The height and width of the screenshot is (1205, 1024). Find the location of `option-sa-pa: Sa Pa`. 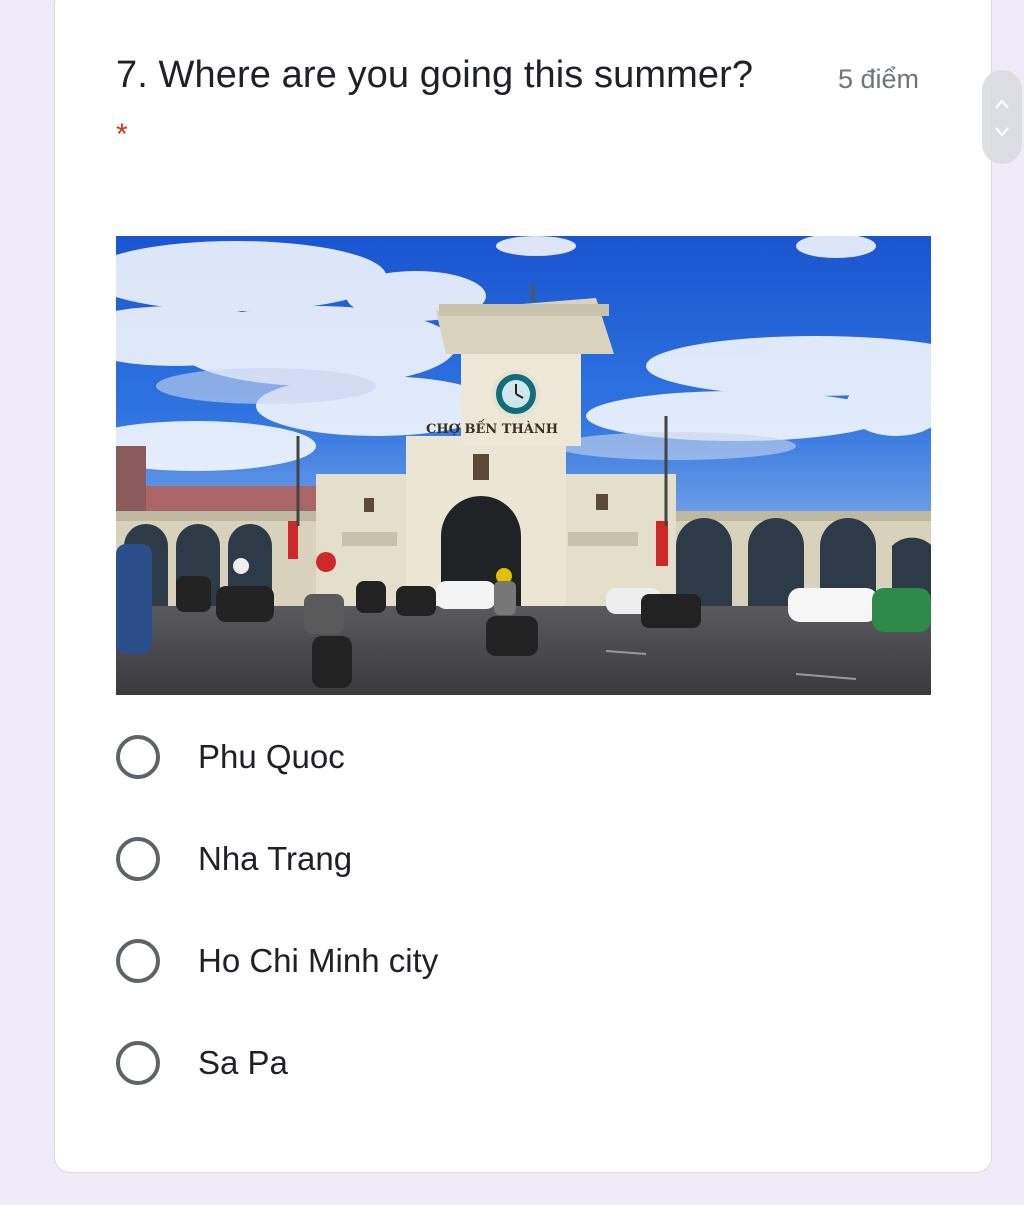

option-sa-pa: Sa Pa is located at coordinates (202, 1063).